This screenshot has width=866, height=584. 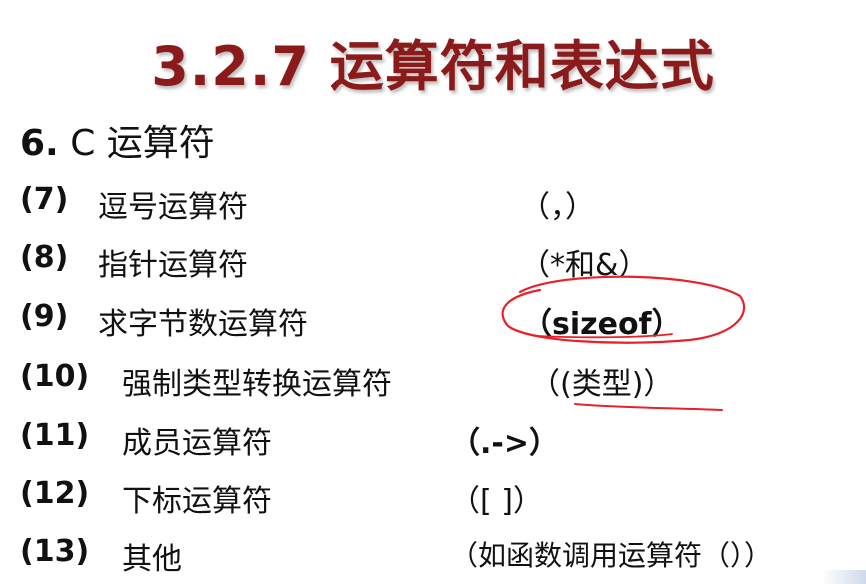 What do you see at coordinates (440, 318) in the screenshot?
I see `operator-row-9: (9) 求字节数运算符 （sizeof）` at bounding box center [440, 318].